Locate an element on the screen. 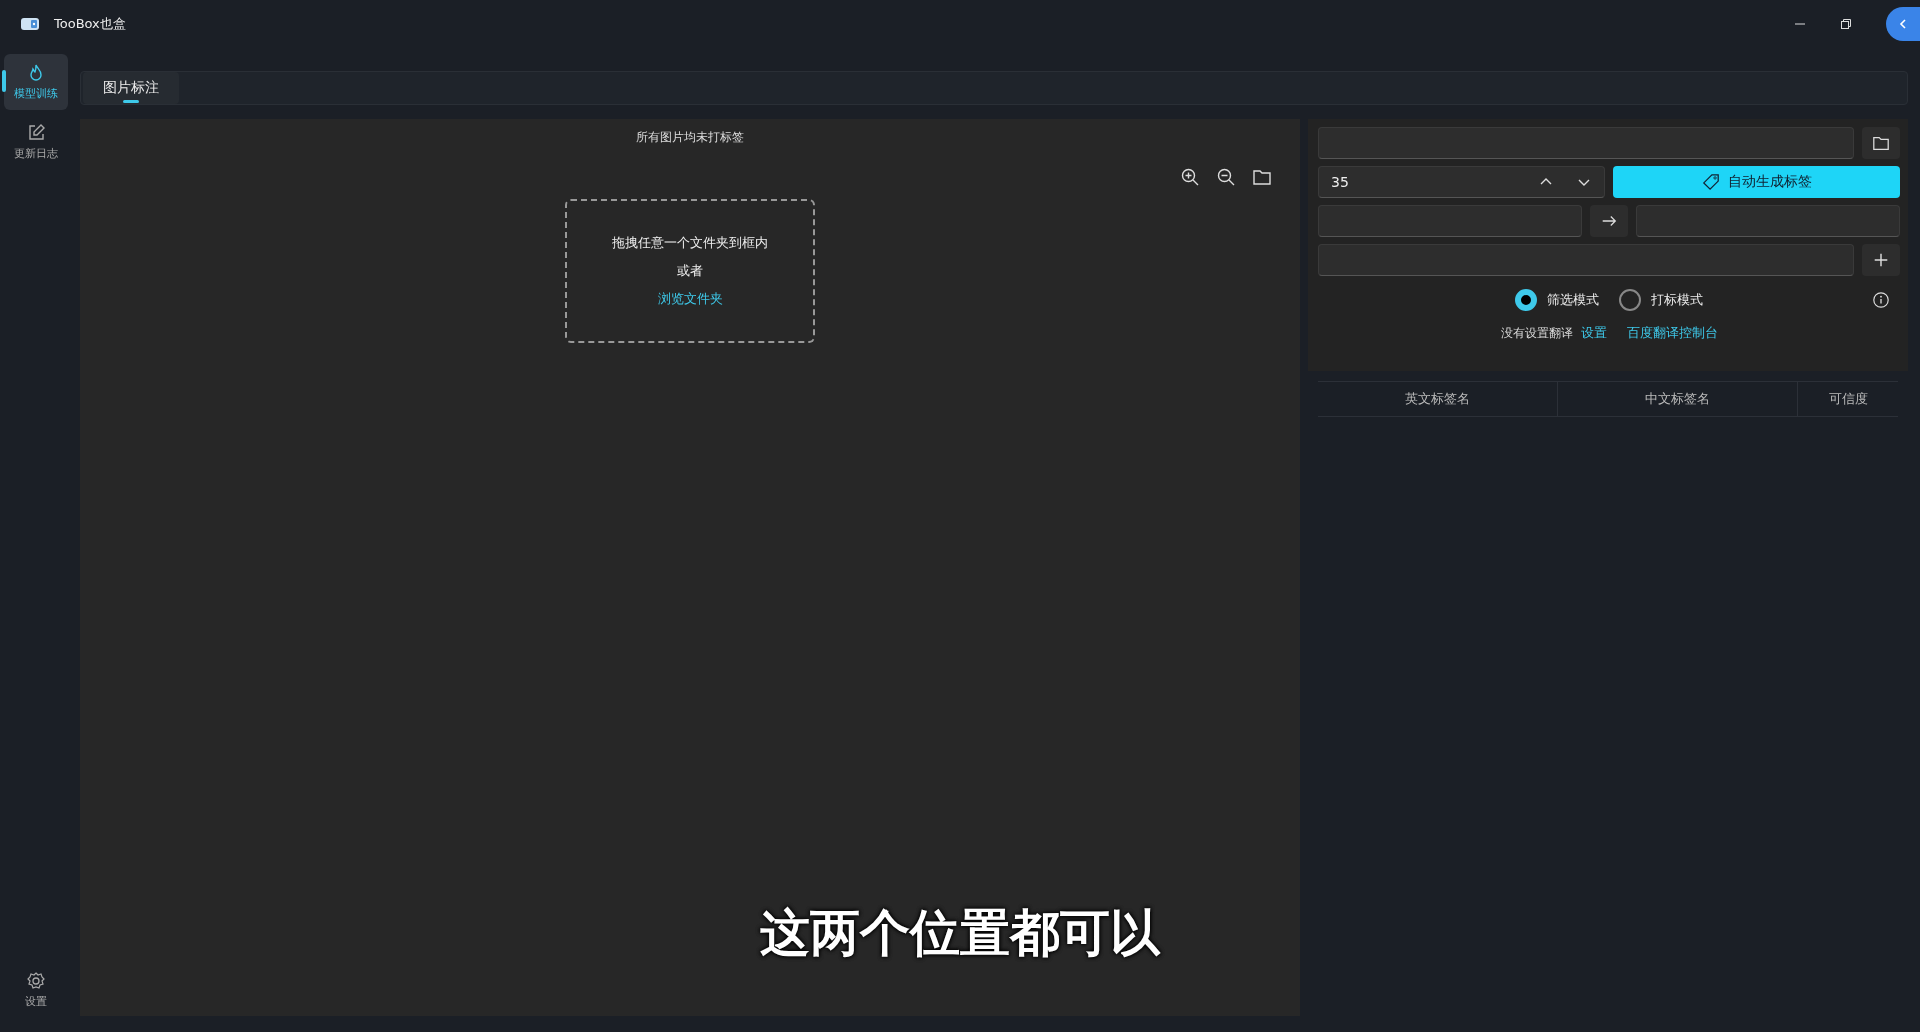  mode-radio: 打标模式 is located at coordinates (1661, 300).